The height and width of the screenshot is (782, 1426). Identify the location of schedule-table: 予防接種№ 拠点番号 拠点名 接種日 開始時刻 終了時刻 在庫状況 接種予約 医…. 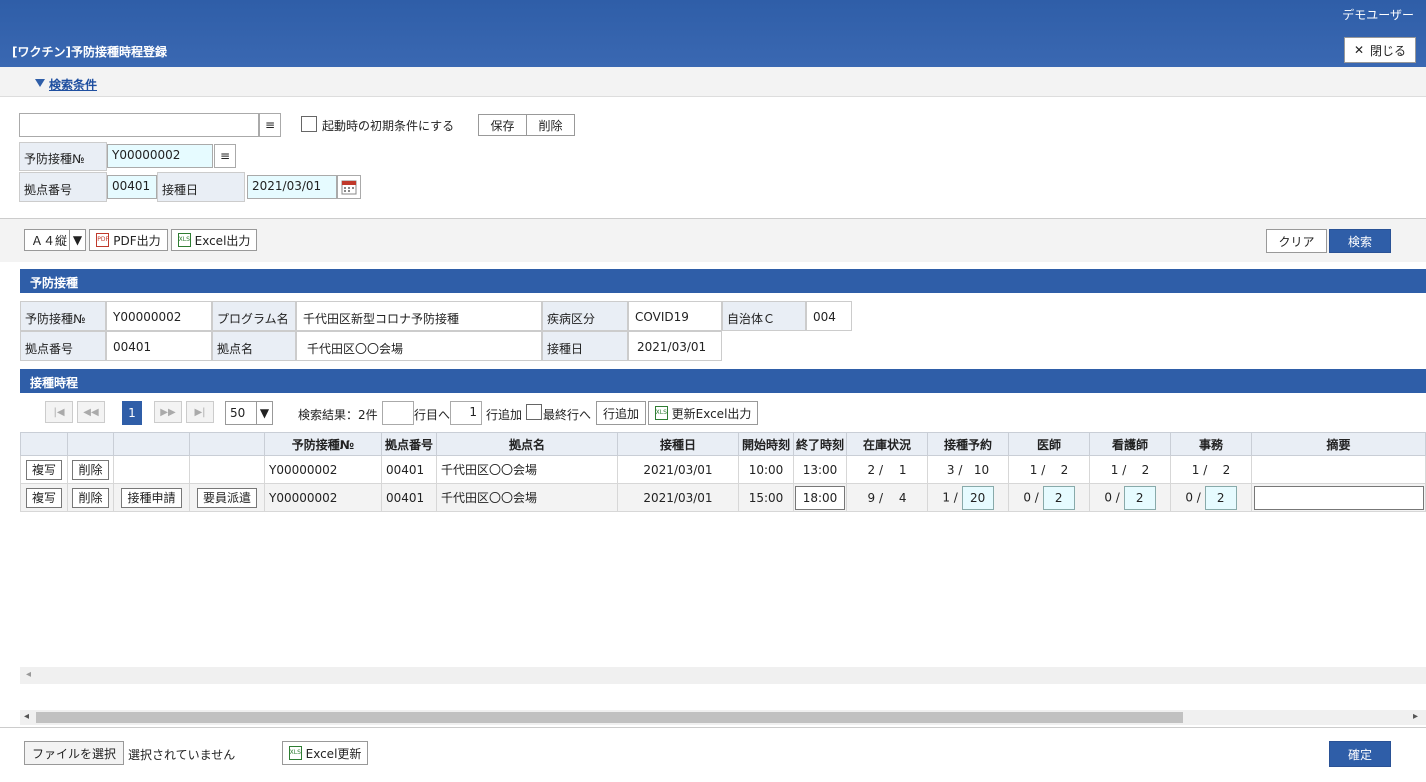
(723, 472).